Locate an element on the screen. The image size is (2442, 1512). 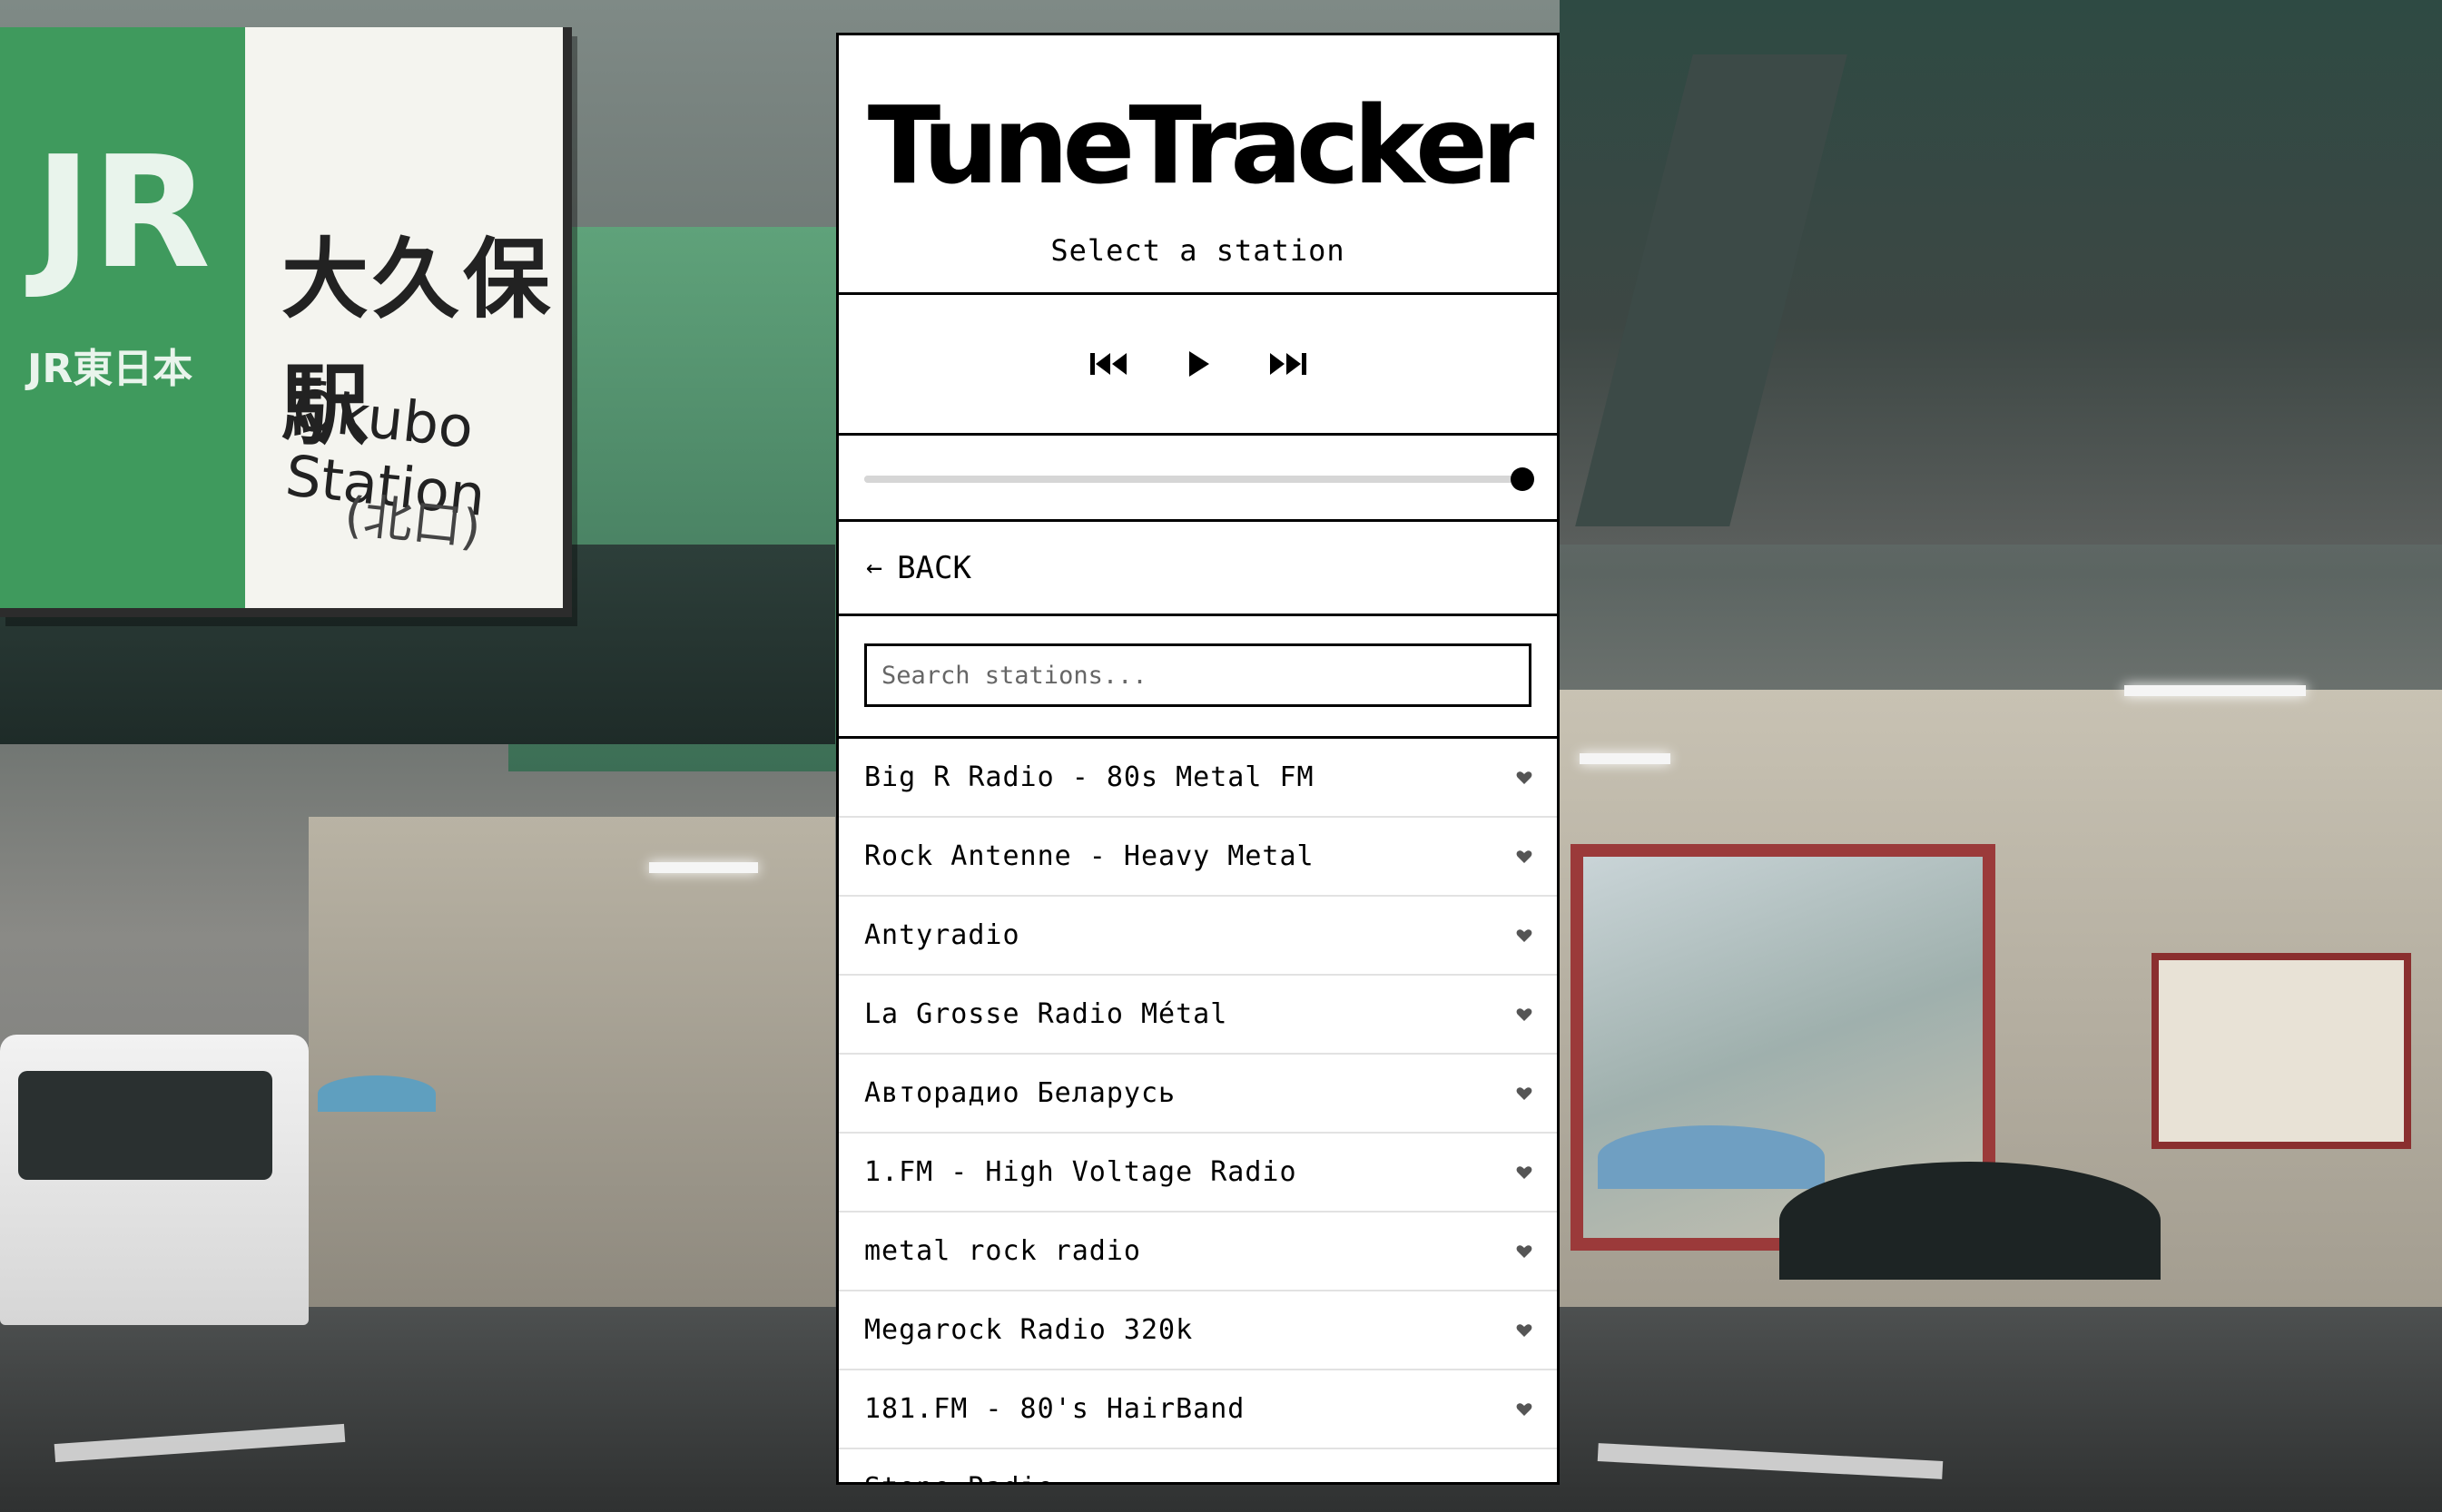
search-section is located at coordinates (1198, 677).